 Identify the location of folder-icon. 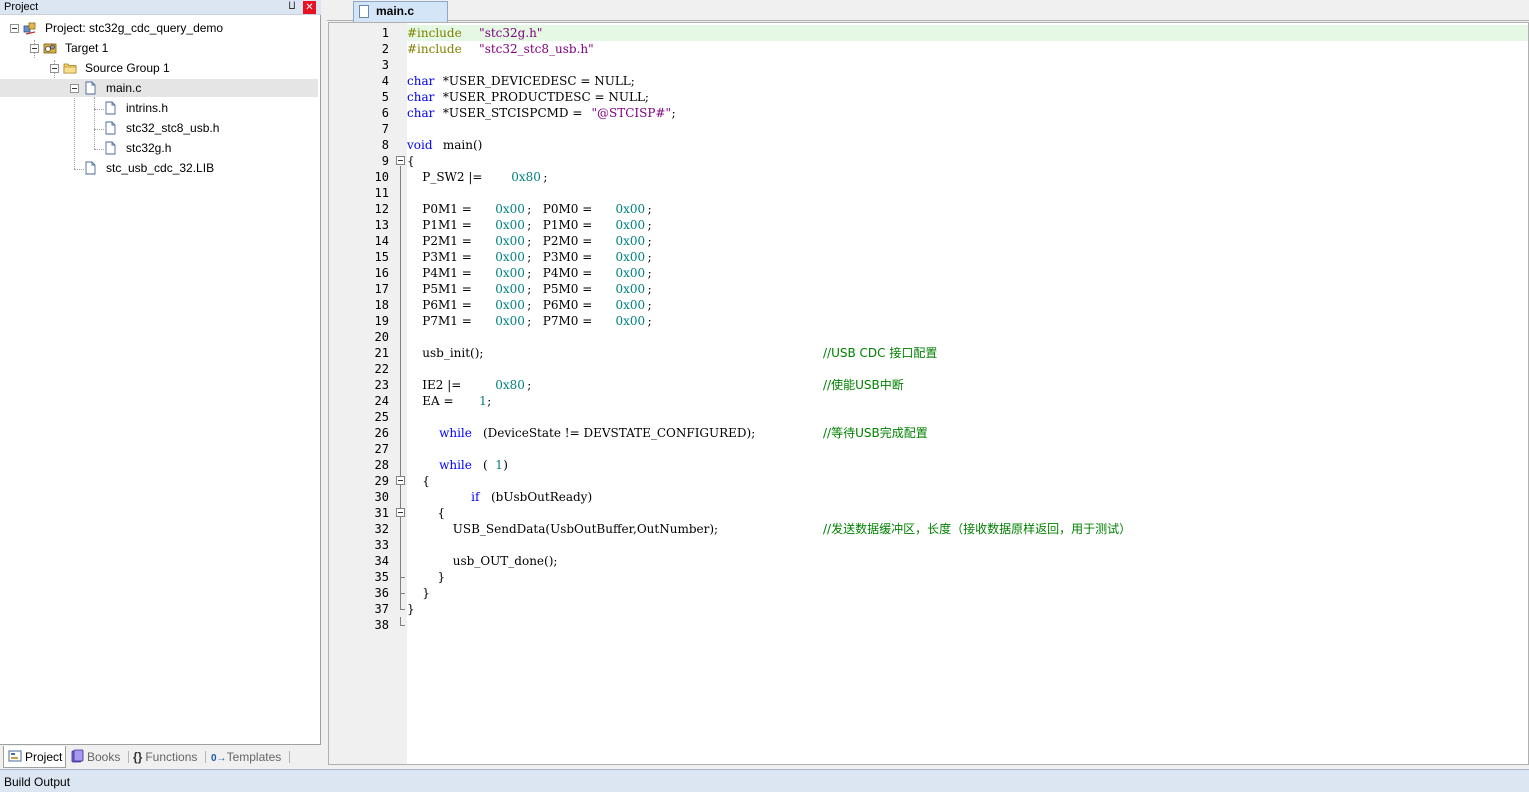
(70, 68).